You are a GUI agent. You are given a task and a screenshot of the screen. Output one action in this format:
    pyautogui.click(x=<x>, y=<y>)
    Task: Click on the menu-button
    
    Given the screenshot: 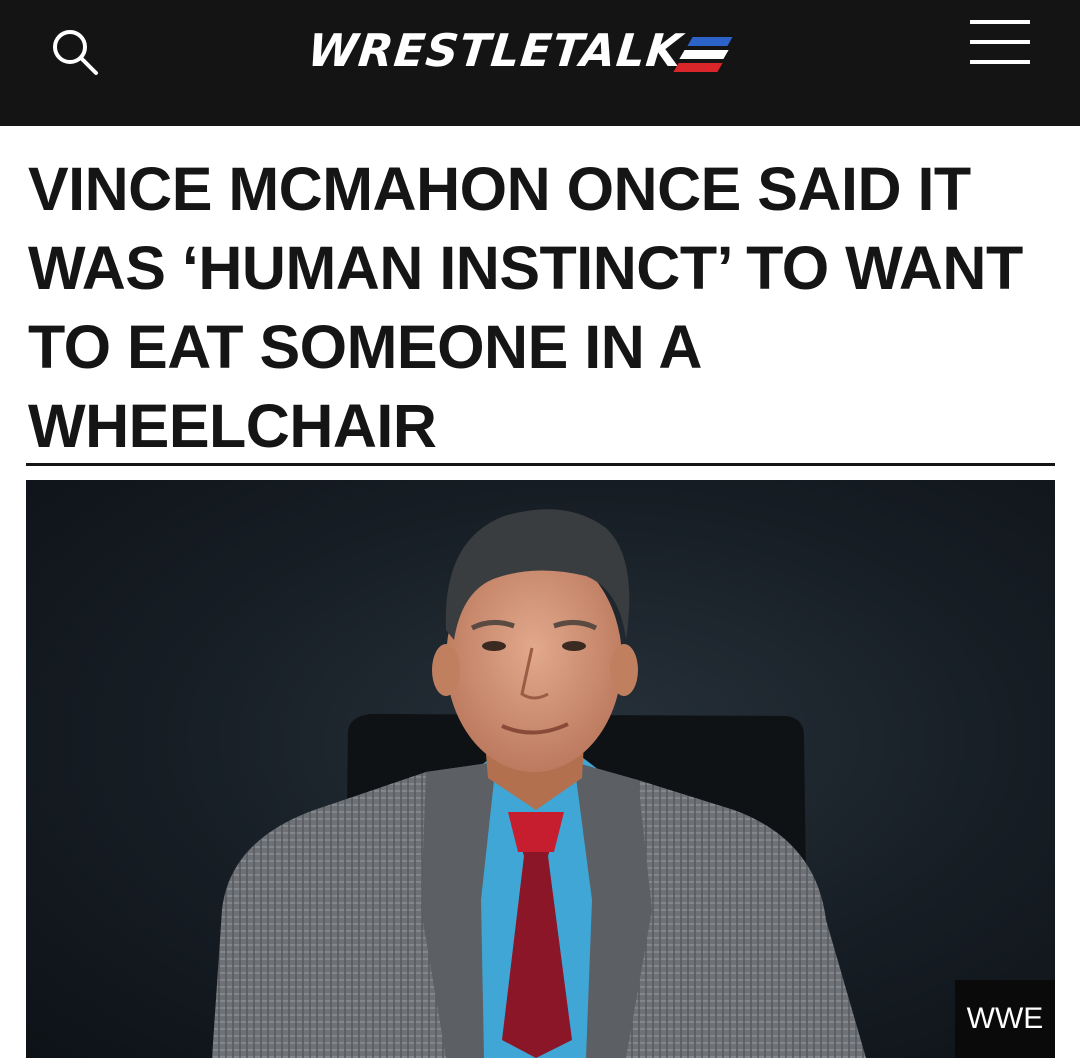 What is the action you would take?
    pyautogui.click(x=1000, y=44)
    